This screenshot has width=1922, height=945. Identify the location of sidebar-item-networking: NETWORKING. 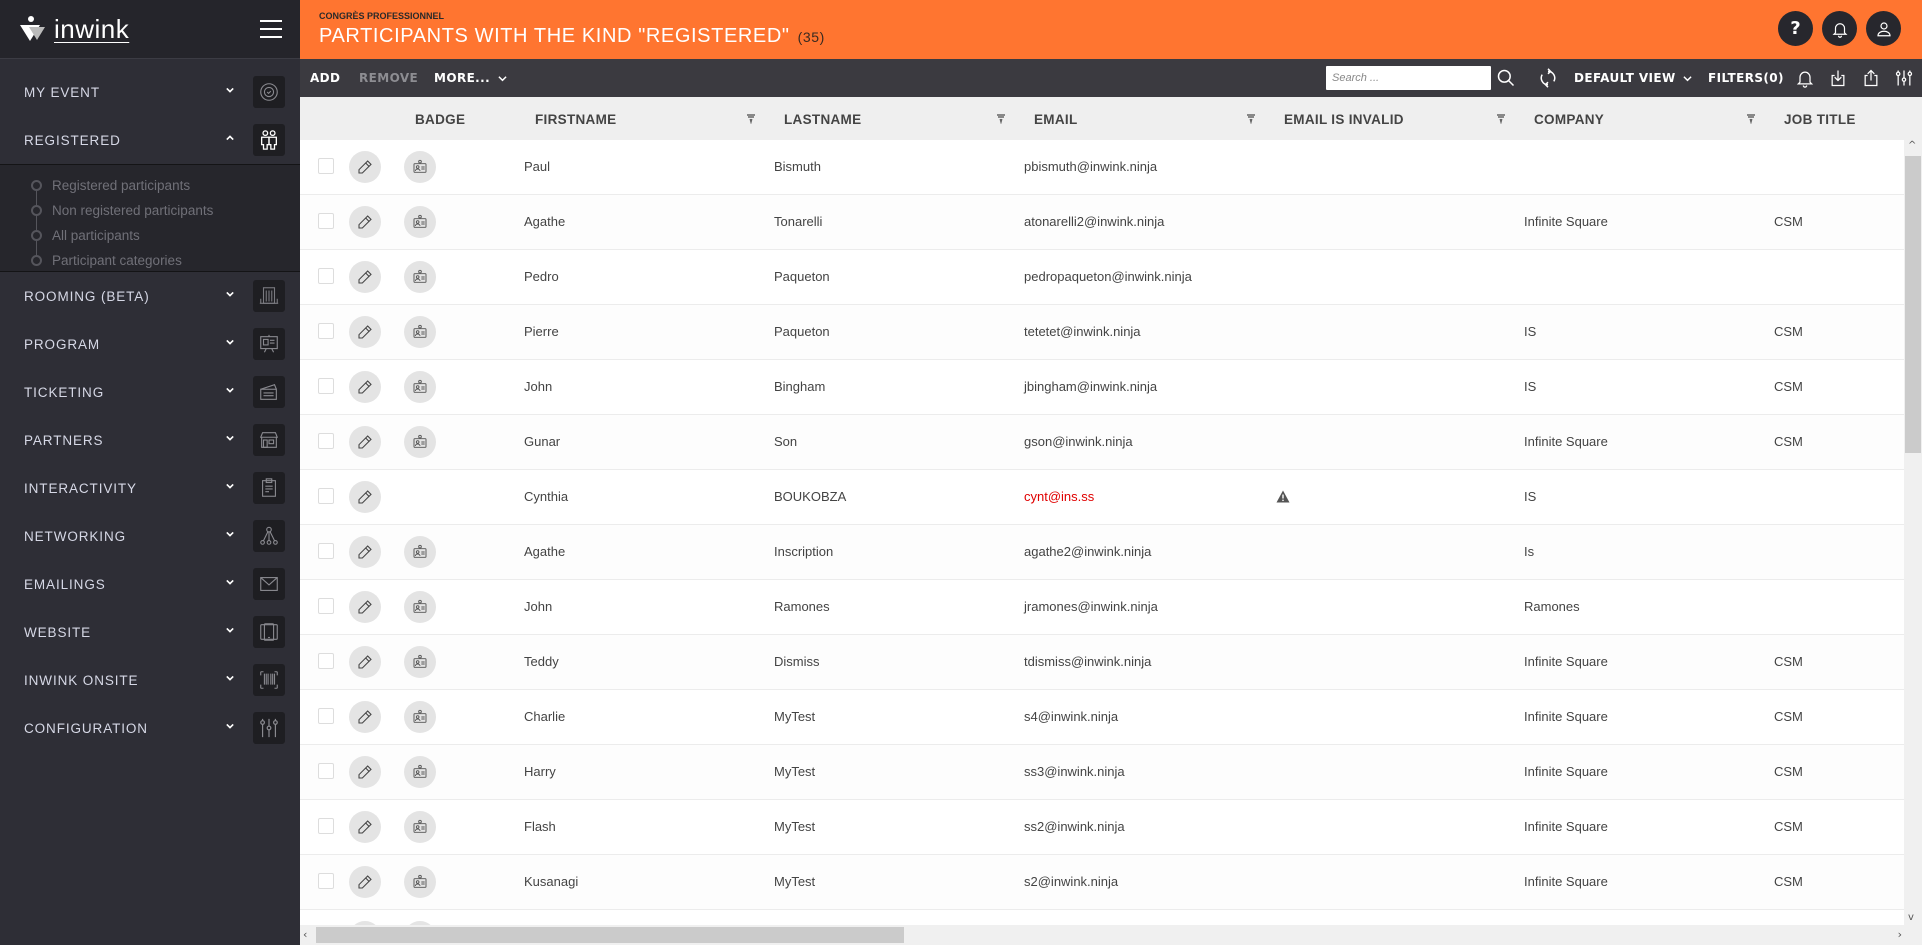
(150, 536).